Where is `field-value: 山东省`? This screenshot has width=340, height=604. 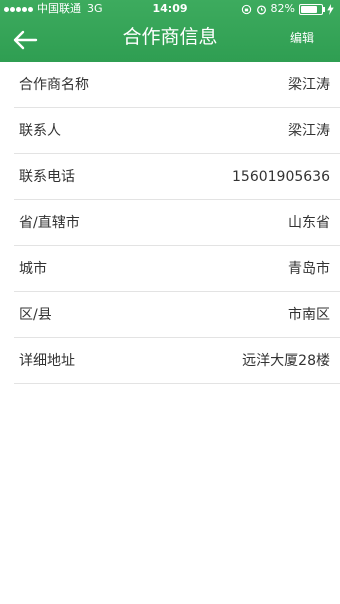
field-value: 山东省 is located at coordinates (309, 223).